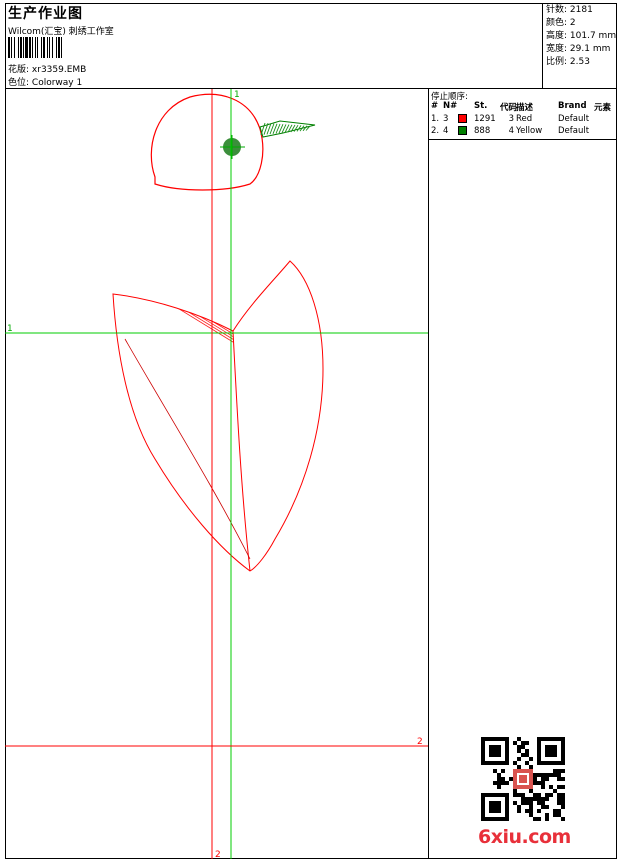 This screenshot has width=620, height=860. What do you see at coordinates (446, 131) in the screenshot?
I see `row-needle: 4` at bounding box center [446, 131].